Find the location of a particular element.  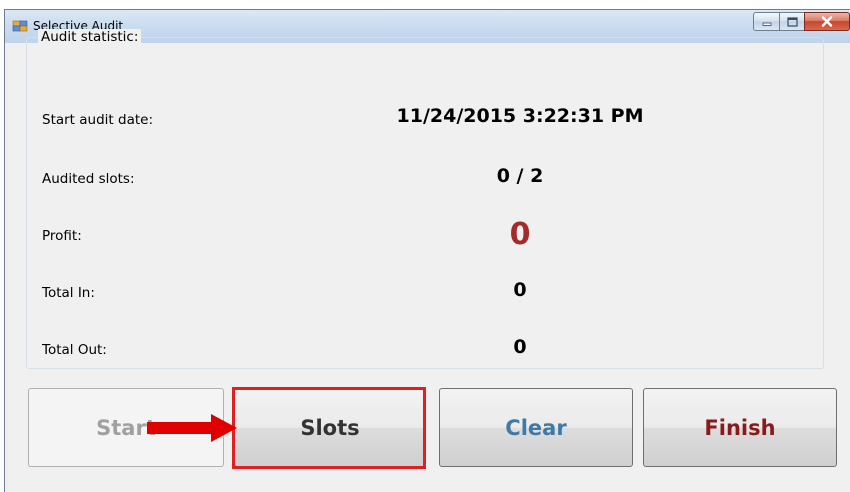

minimize-icon is located at coordinates (766, 24).